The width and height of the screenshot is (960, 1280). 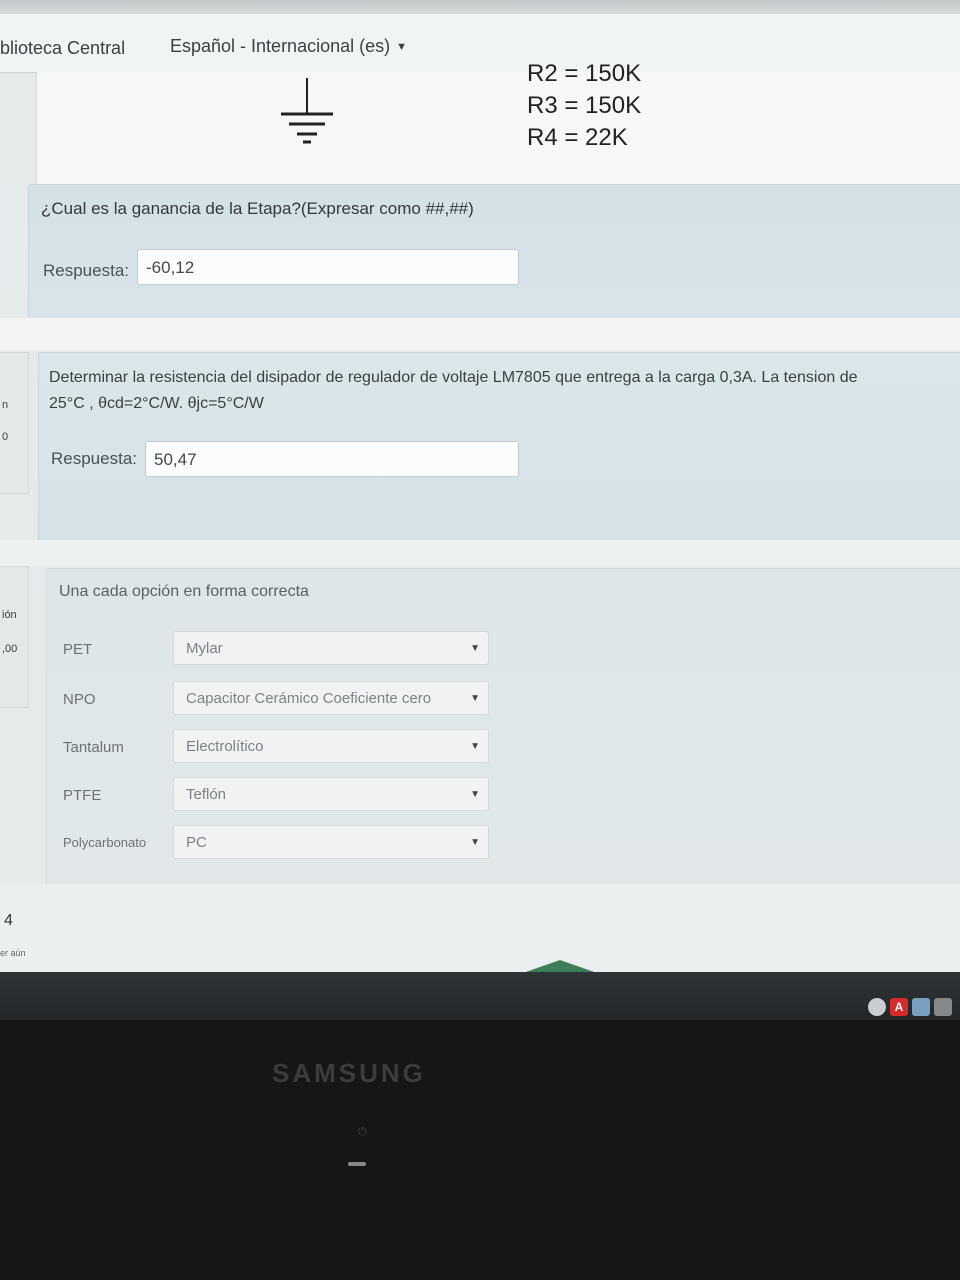 What do you see at coordinates (480, 7) in the screenshot?
I see `browser-tab-strip` at bounding box center [480, 7].